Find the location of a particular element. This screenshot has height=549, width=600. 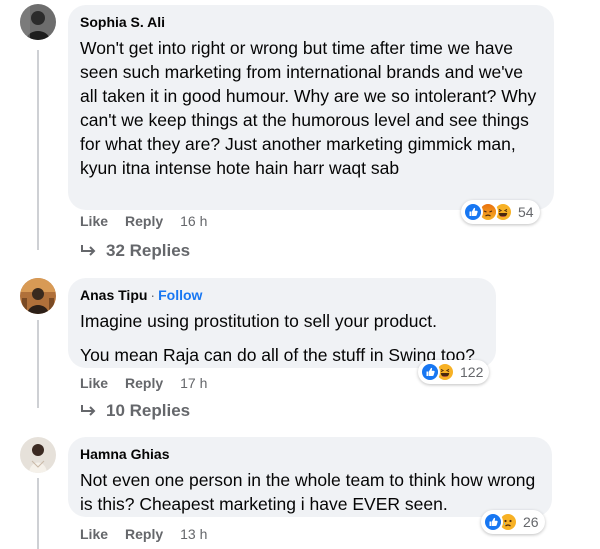

replies-count-label: 32 Replies is located at coordinates (148, 250).